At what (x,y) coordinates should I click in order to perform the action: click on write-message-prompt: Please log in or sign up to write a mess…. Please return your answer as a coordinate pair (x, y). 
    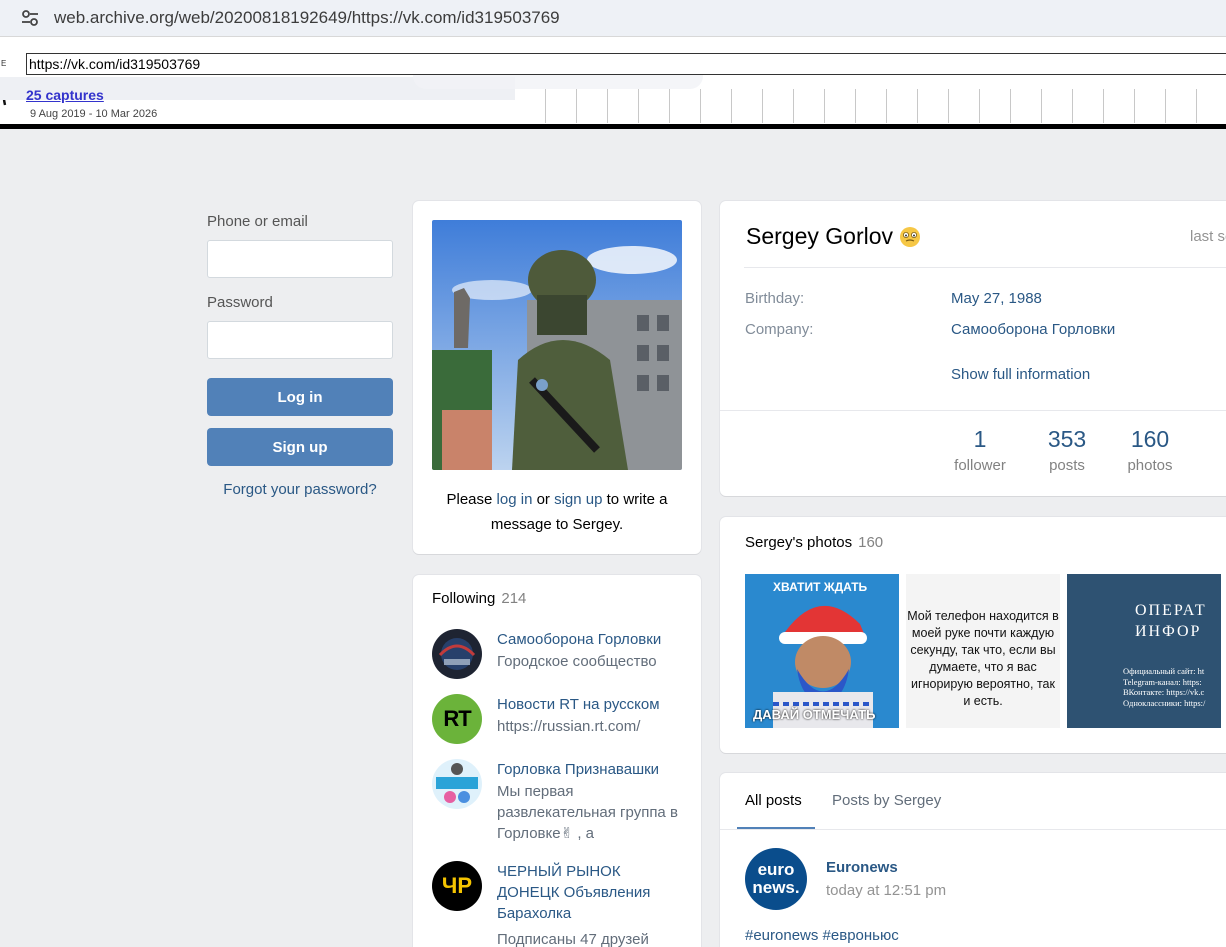
    Looking at the image, I should click on (557, 512).